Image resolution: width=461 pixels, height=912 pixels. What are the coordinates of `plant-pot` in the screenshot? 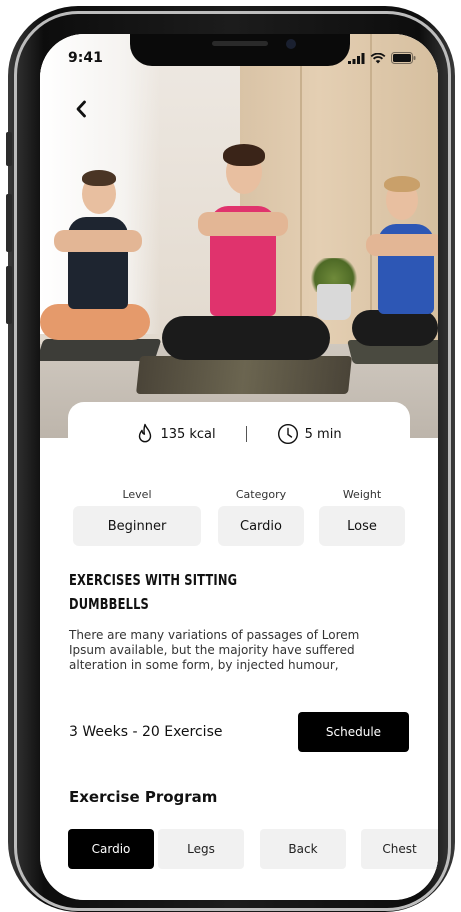 It's located at (334, 302).